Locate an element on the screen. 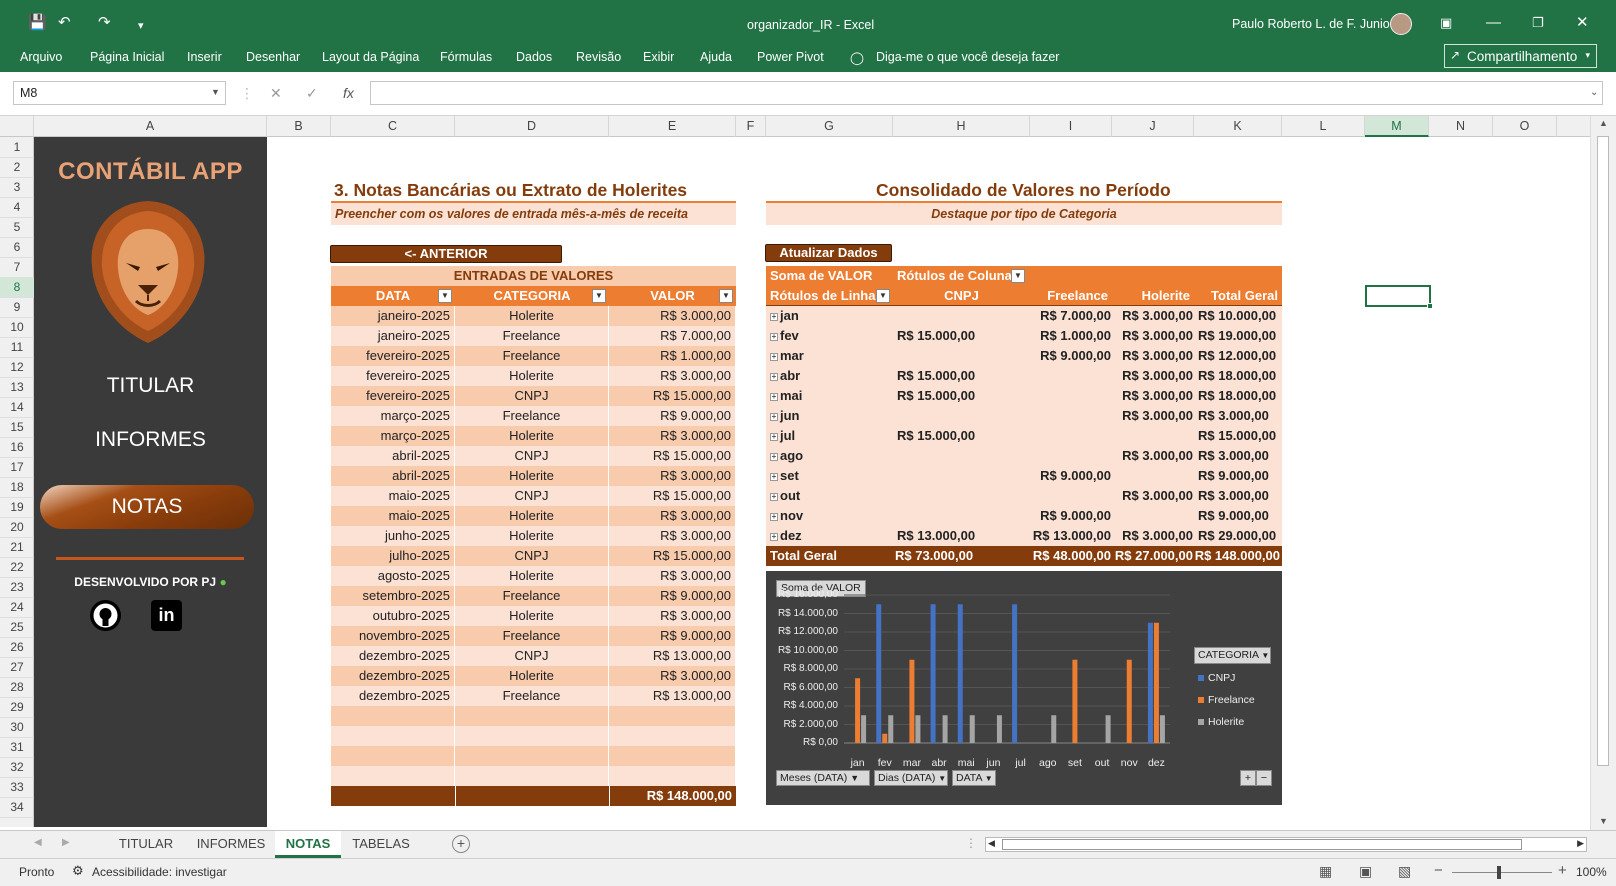 This screenshot has width=1616, height=886. row-header: 34 is located at coordinates (17, 807).